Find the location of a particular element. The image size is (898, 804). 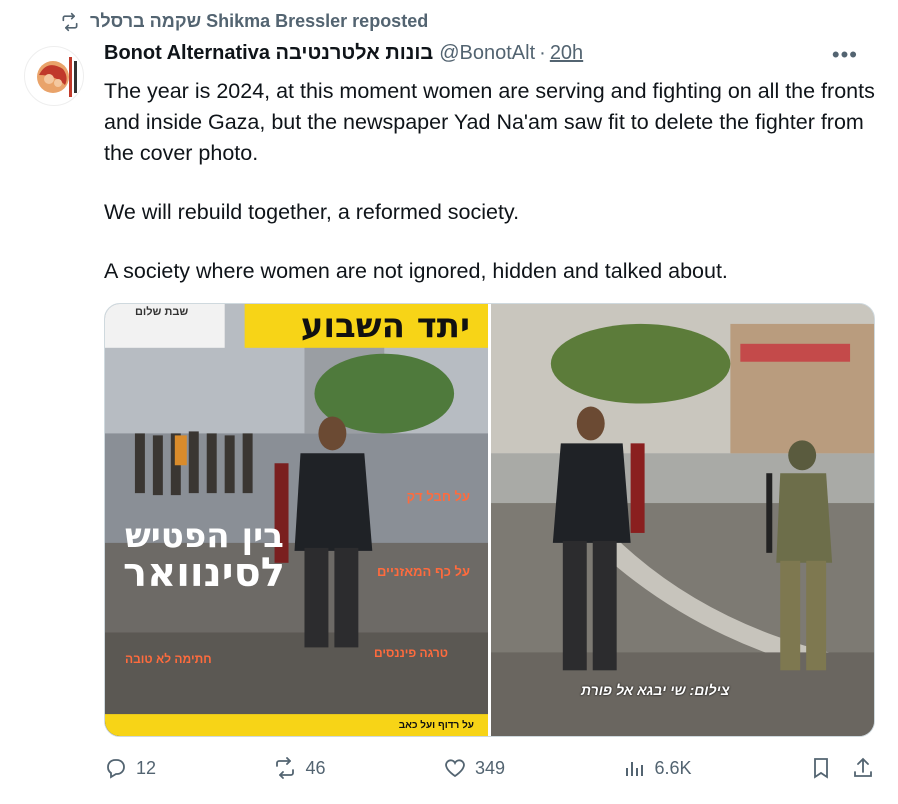

like-count: 349 is located at coordinates (490, 767).